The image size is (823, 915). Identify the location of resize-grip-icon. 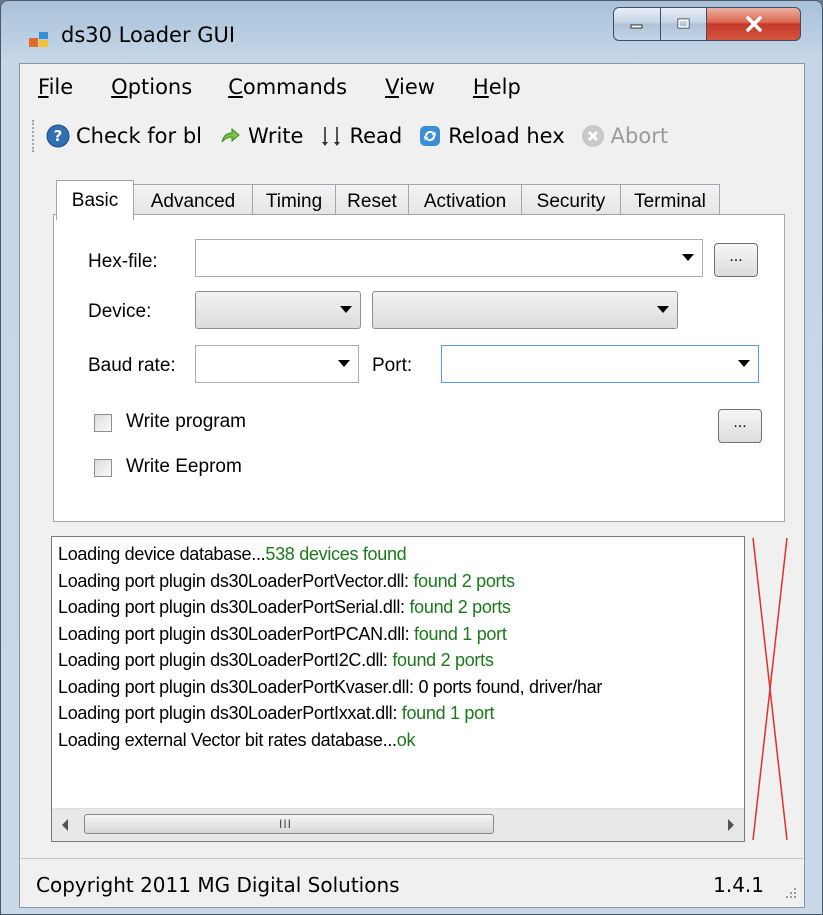
(790, 892).